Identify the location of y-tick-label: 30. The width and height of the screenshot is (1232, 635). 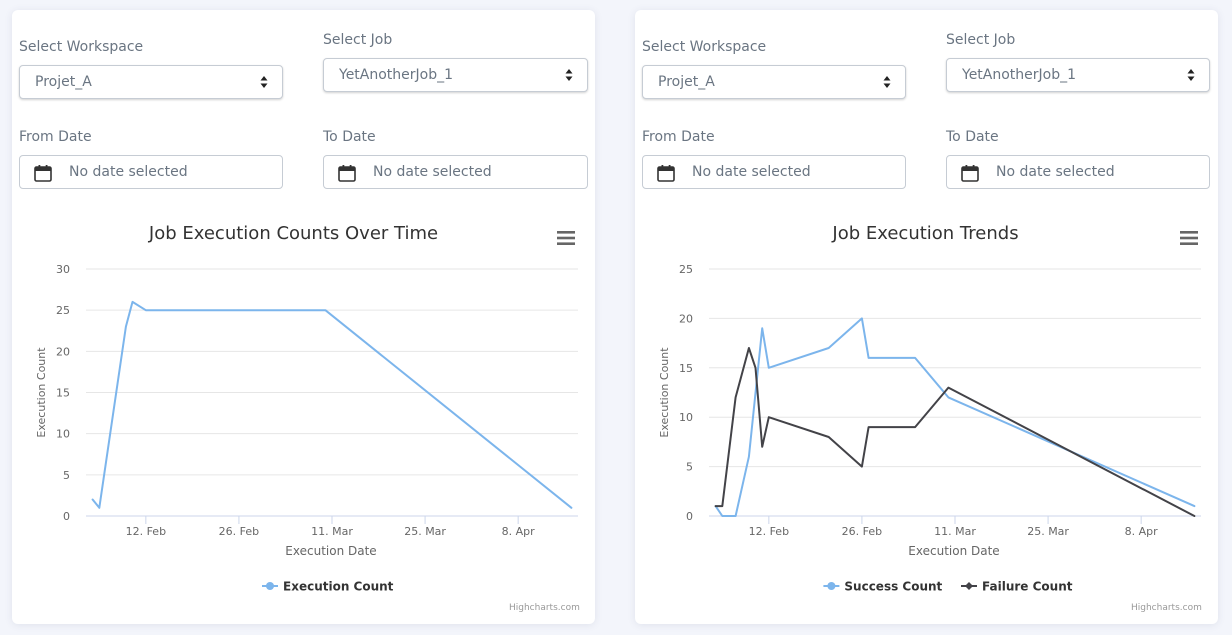
(63, 269).